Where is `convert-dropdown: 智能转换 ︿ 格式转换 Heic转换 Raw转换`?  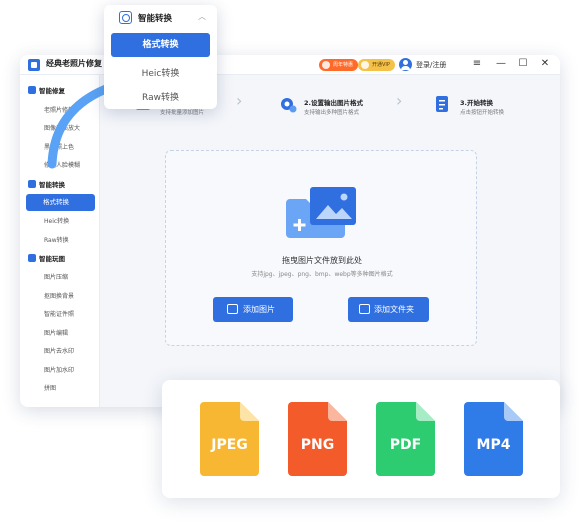
convert-dropdown: 智能转换 ︿ 格式转换 Heic转换 Raw转换 is located at coordinates (160, 57).